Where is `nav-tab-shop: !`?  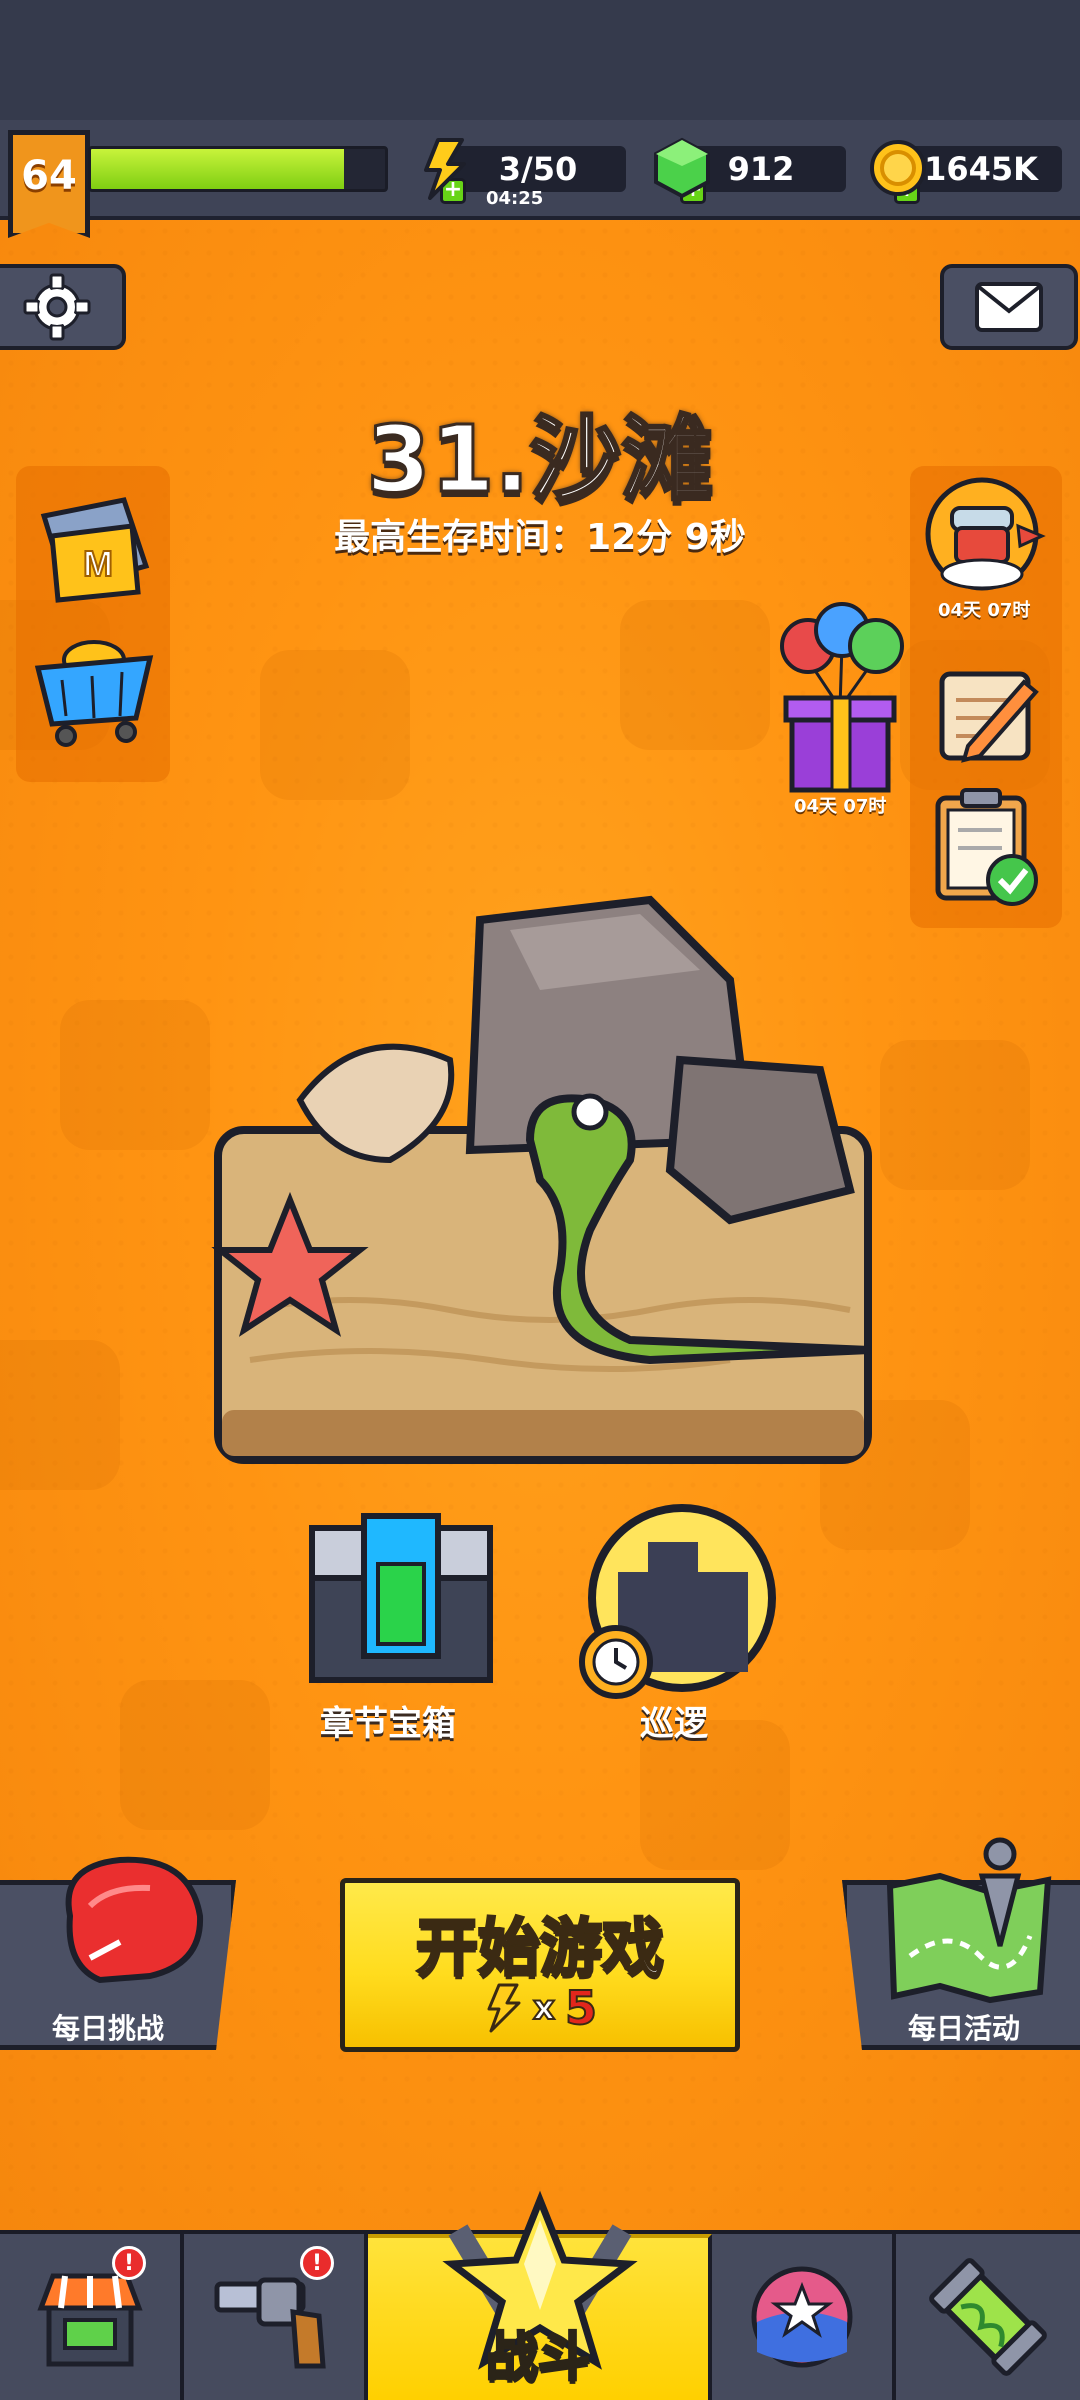
nav-tab-shop: ! is located at coordinates (92, 2317).